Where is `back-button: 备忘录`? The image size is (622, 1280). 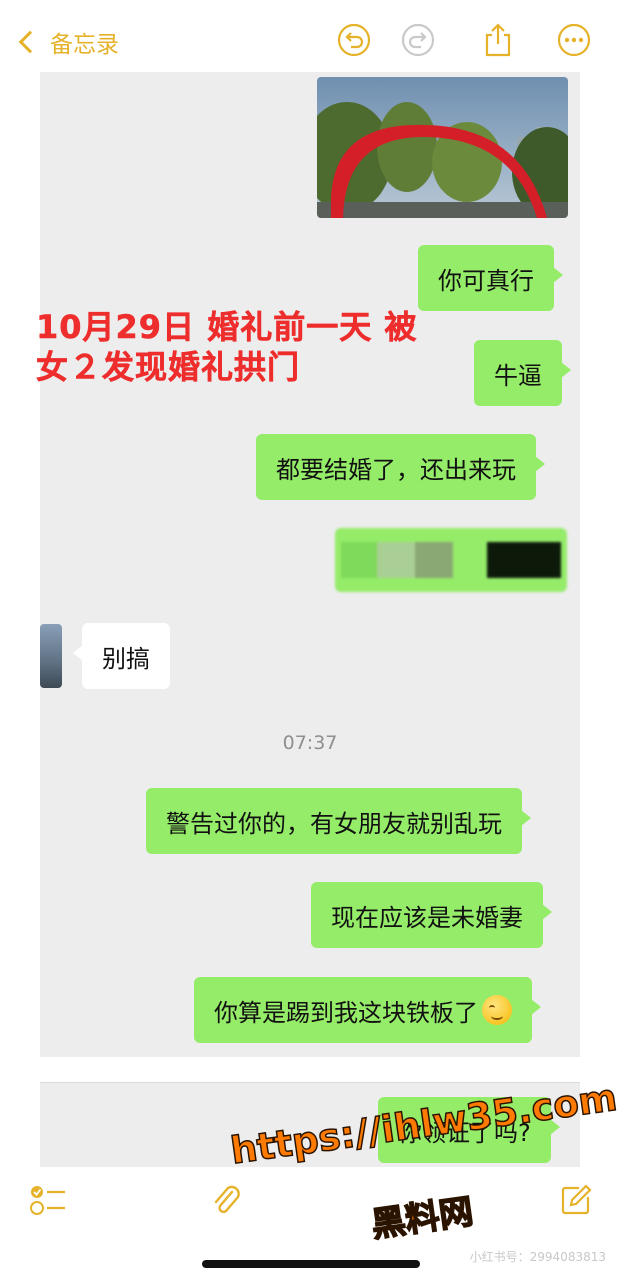 back-button: 备忘录 is located at coordinates (66, 42).